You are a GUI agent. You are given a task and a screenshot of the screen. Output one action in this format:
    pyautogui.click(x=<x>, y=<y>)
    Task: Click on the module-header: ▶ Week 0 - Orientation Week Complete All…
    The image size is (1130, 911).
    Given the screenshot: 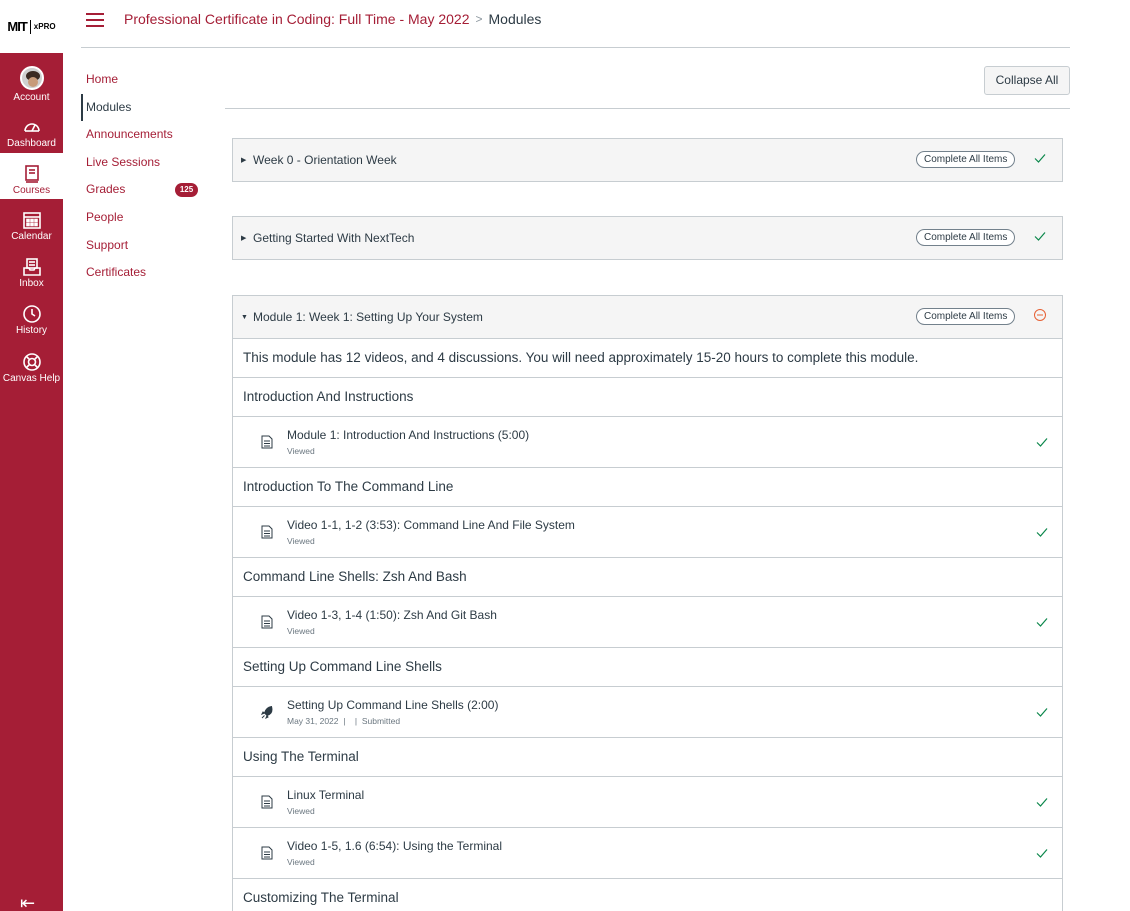 What is the action you would take?
    pyautogui.click(x=647, y=160)
    